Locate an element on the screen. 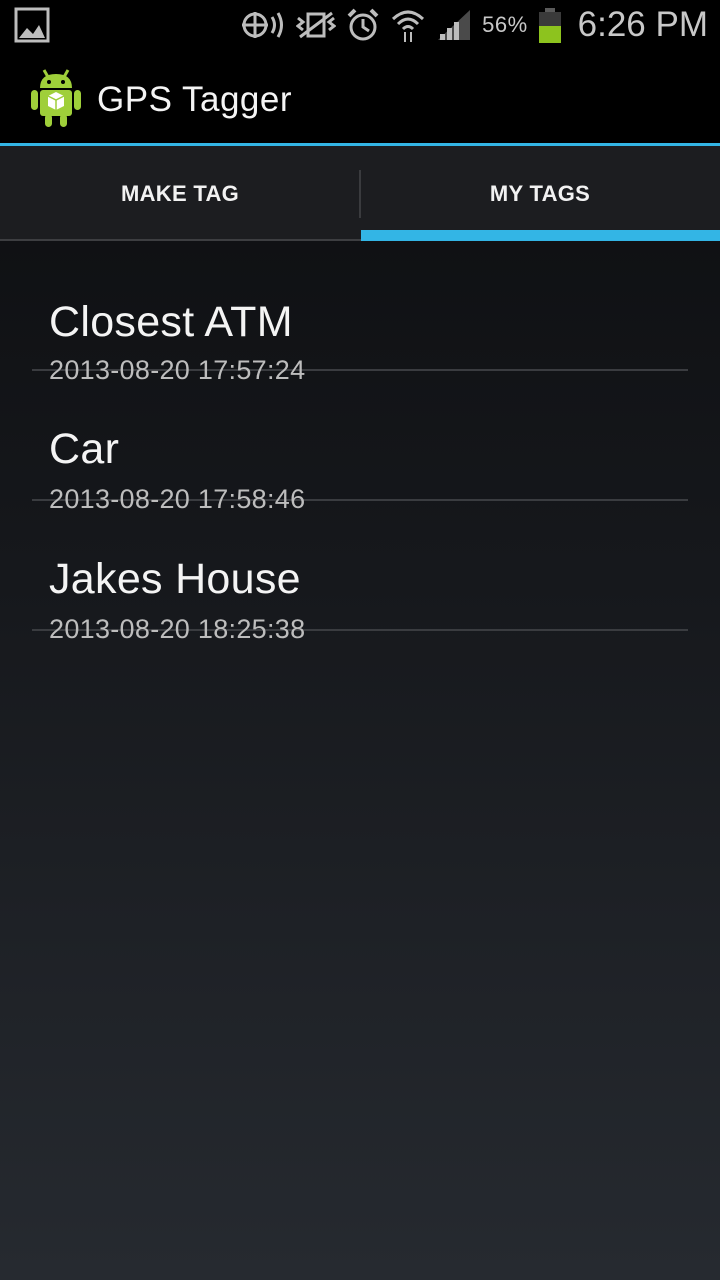 The width and height of the screenshot is (720, 1280). battery-icon is located at coordinates (550, 25).